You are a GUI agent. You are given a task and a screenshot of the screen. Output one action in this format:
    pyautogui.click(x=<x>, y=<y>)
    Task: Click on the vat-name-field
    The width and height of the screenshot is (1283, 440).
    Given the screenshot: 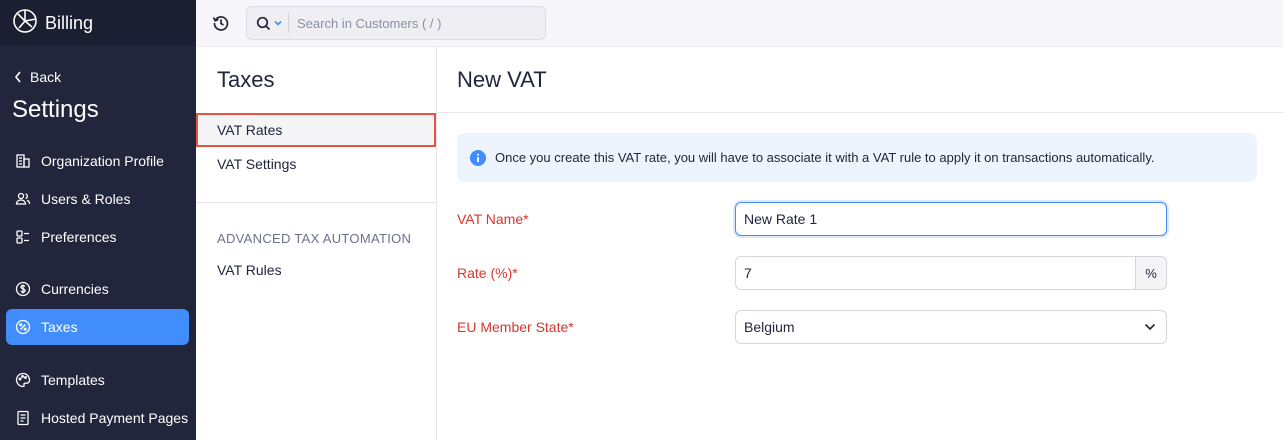 What is the action you would take?
    pyautogui.click(x=951, y=219)
    